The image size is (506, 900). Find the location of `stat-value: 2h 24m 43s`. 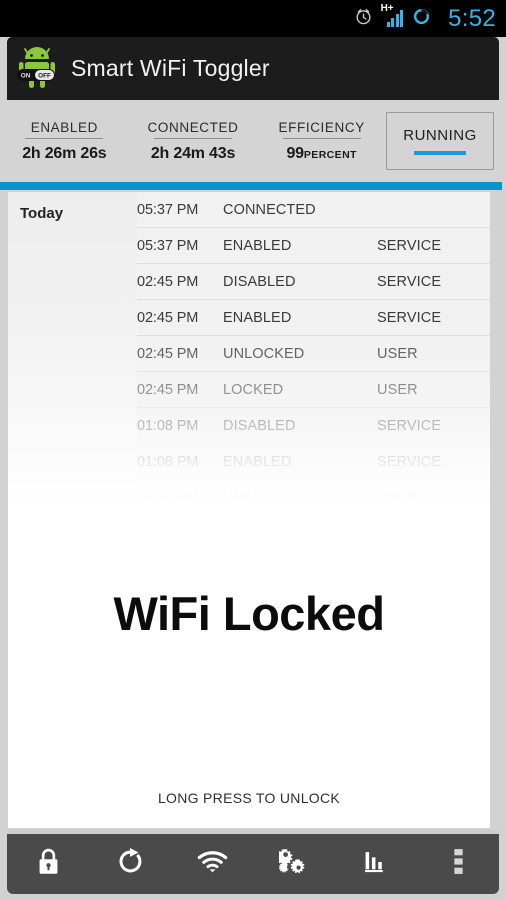

stat-value: 2h 24m 43s is located at coordinates (193, 153).